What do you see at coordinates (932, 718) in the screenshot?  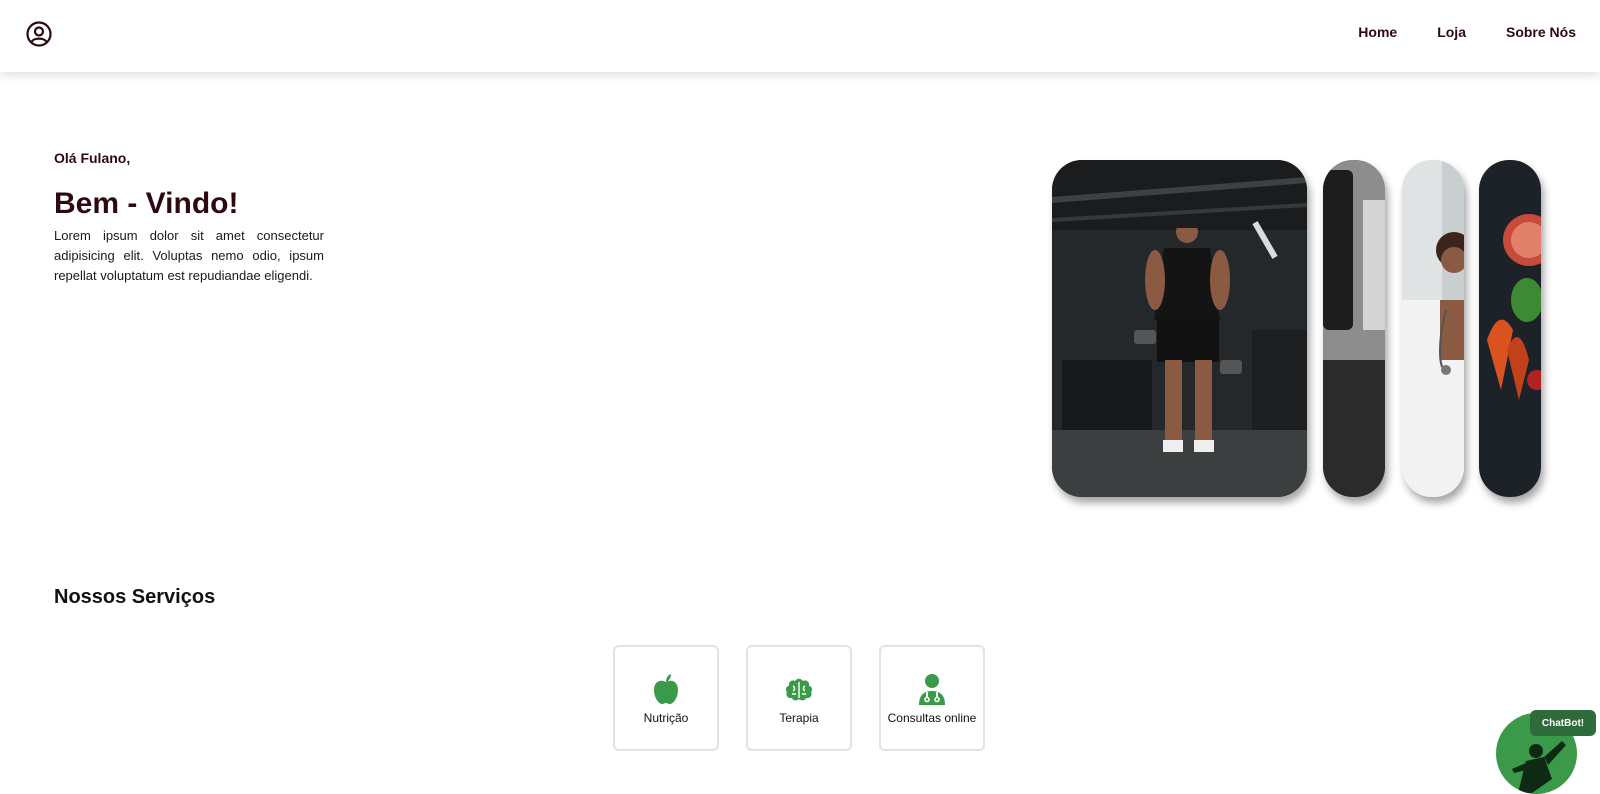 I see `service-label: Consultas online` at bounding box center [932, 718].